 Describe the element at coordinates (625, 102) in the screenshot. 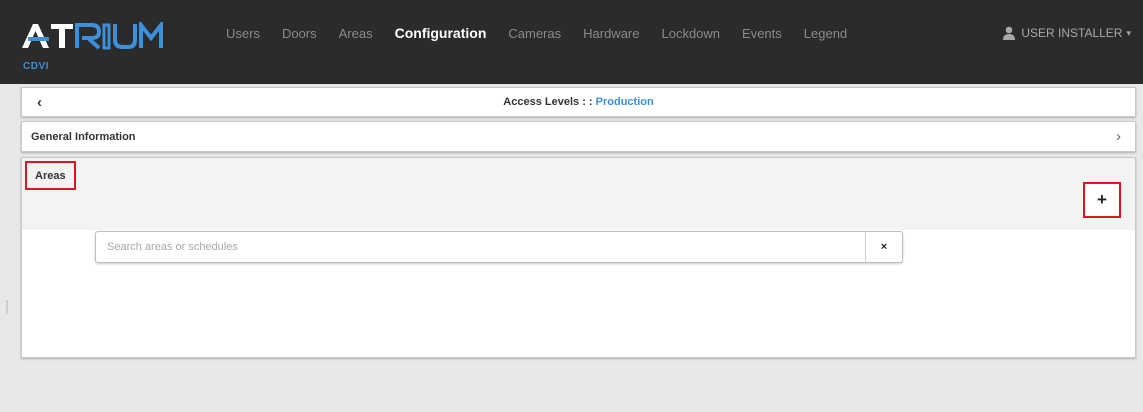

I see `access-level-name-link: Production` at that location.